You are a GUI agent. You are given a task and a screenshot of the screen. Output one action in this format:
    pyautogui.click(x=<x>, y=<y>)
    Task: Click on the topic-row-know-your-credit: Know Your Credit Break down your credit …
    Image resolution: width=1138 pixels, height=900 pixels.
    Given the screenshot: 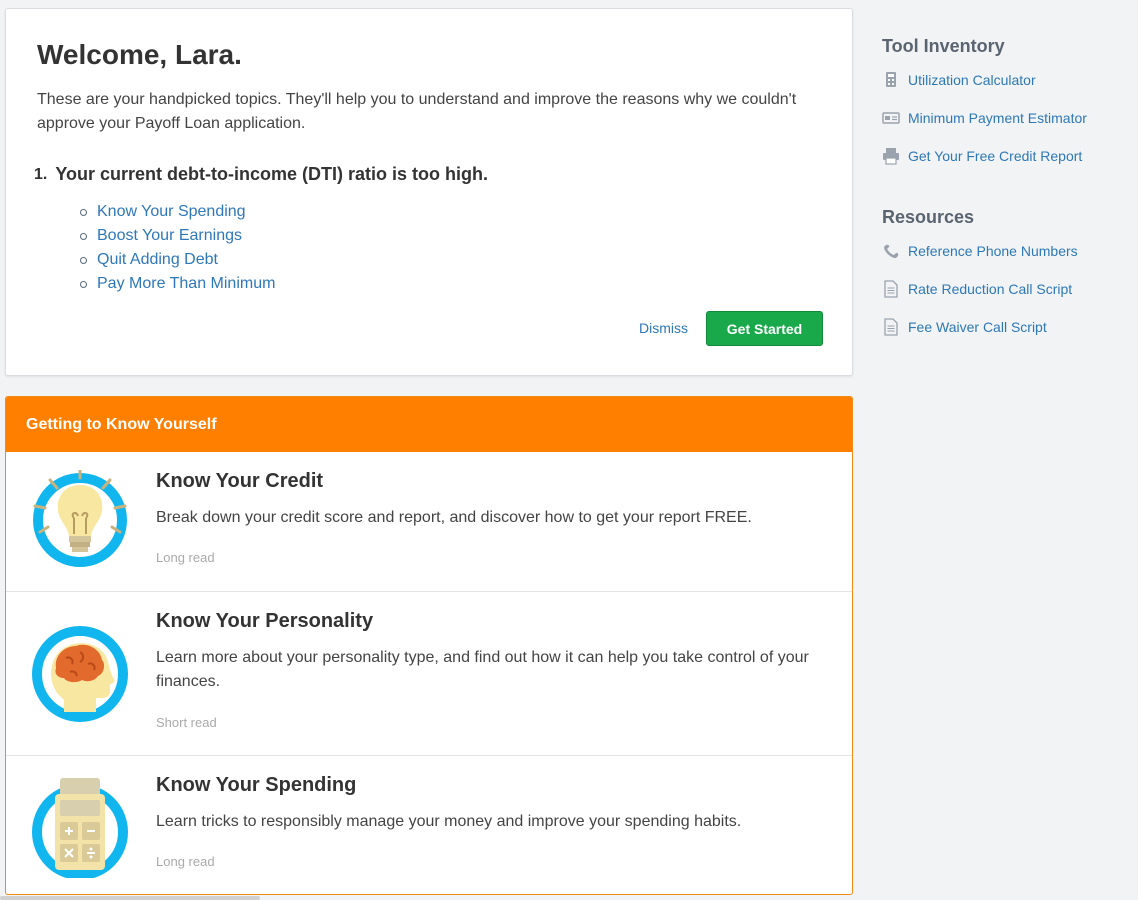 What is the action you would take?
    pyautogui.click(x=429, y=522)
    